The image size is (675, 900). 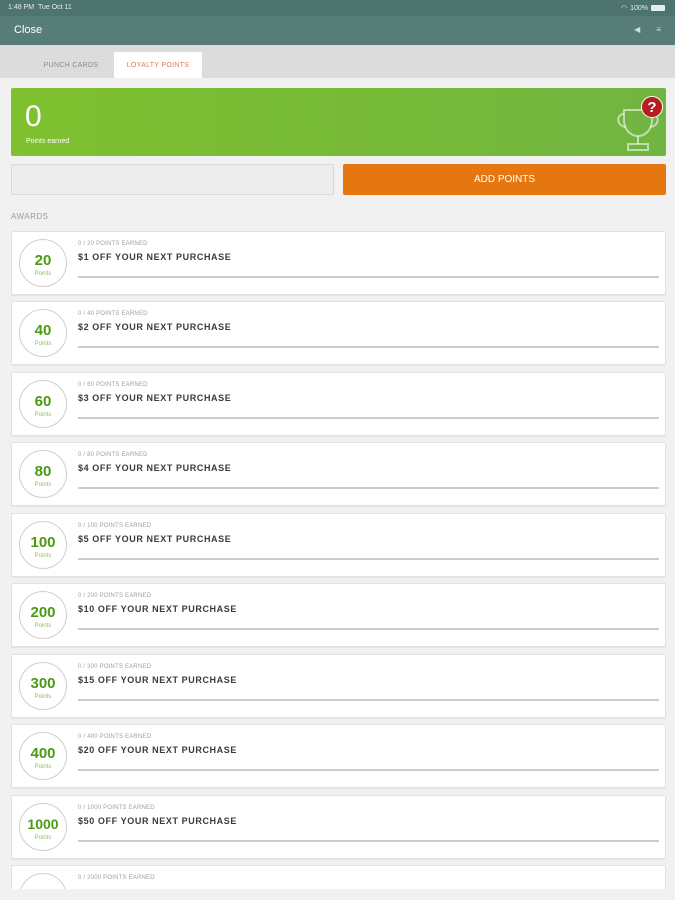 I want to click on award-points-value: 300, so click(x=43, y=683).